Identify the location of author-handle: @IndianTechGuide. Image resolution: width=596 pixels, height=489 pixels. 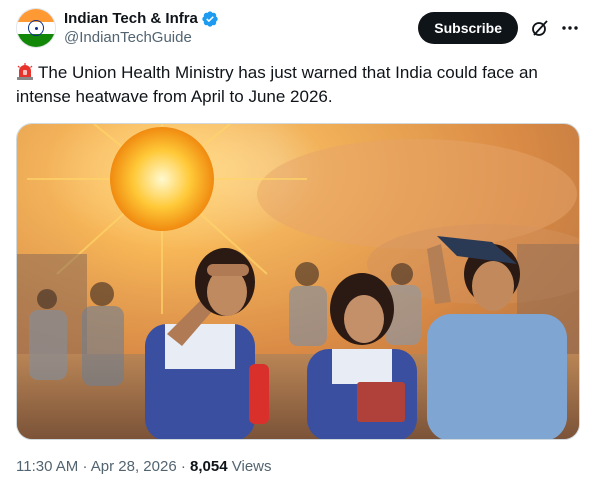
(141, 37).